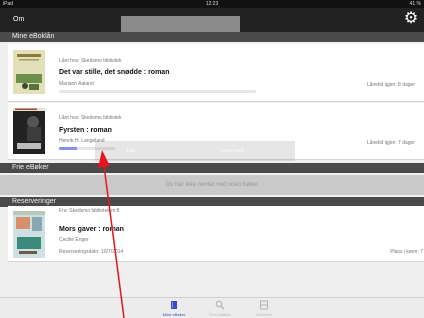  Describe the element at coordinates (406, 252) in the screenshot. I see `queue-position: Plass i køen: 7` at that location.